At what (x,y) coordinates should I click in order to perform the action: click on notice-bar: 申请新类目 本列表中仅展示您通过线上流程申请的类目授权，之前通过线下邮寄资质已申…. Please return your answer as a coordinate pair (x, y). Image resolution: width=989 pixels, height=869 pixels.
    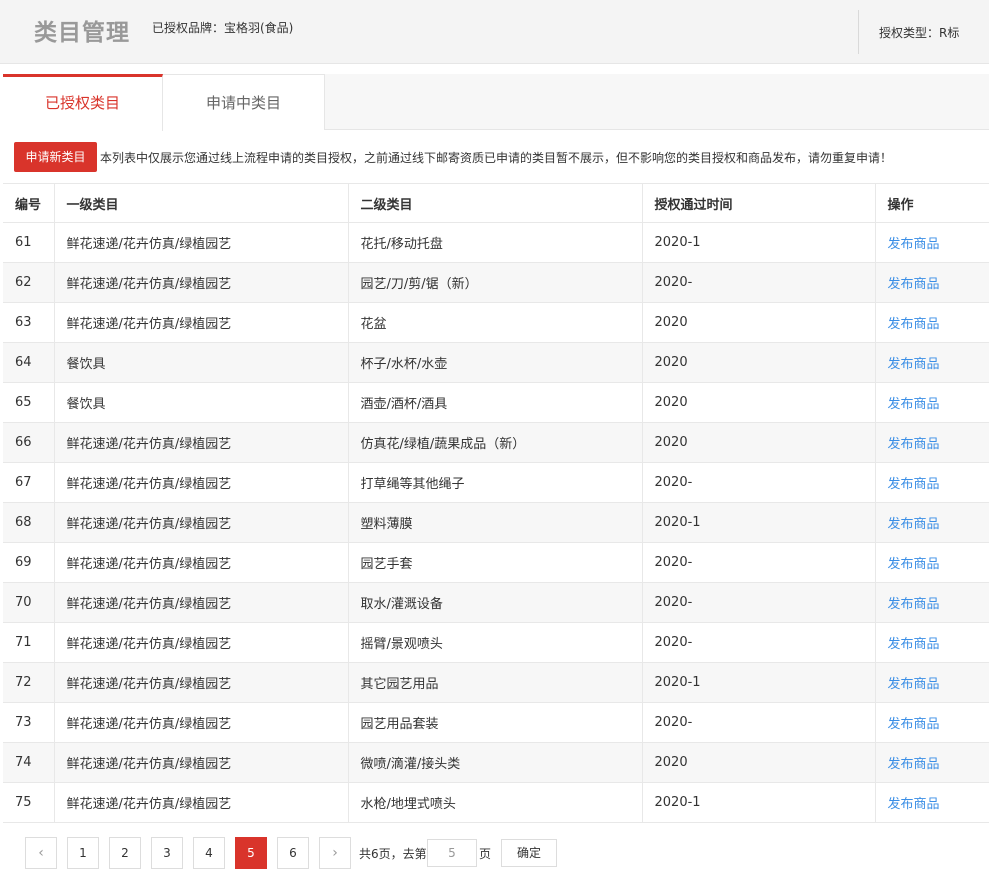
    Looking at the image, I should click on (499, 157).